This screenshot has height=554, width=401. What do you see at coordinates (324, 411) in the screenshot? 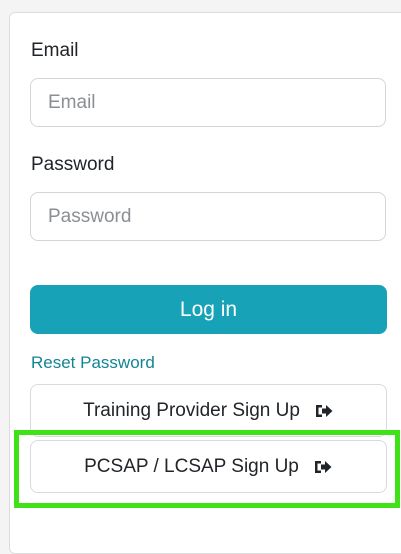
I see `sign-in-arrow-icon` at bounding box center [324, 411].